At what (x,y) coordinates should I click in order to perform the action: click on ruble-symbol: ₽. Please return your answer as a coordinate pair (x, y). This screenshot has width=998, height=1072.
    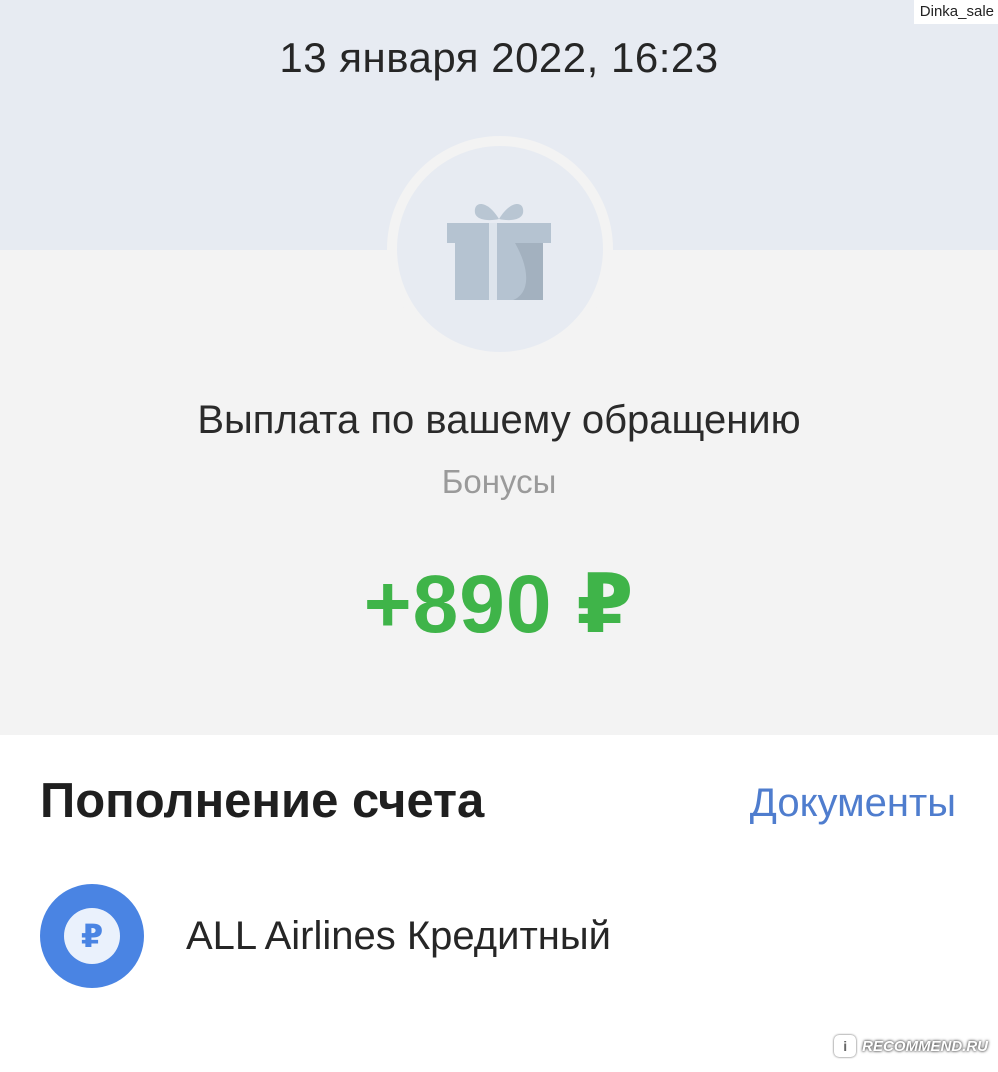
    Looking at the image, I should click on (92, 936).